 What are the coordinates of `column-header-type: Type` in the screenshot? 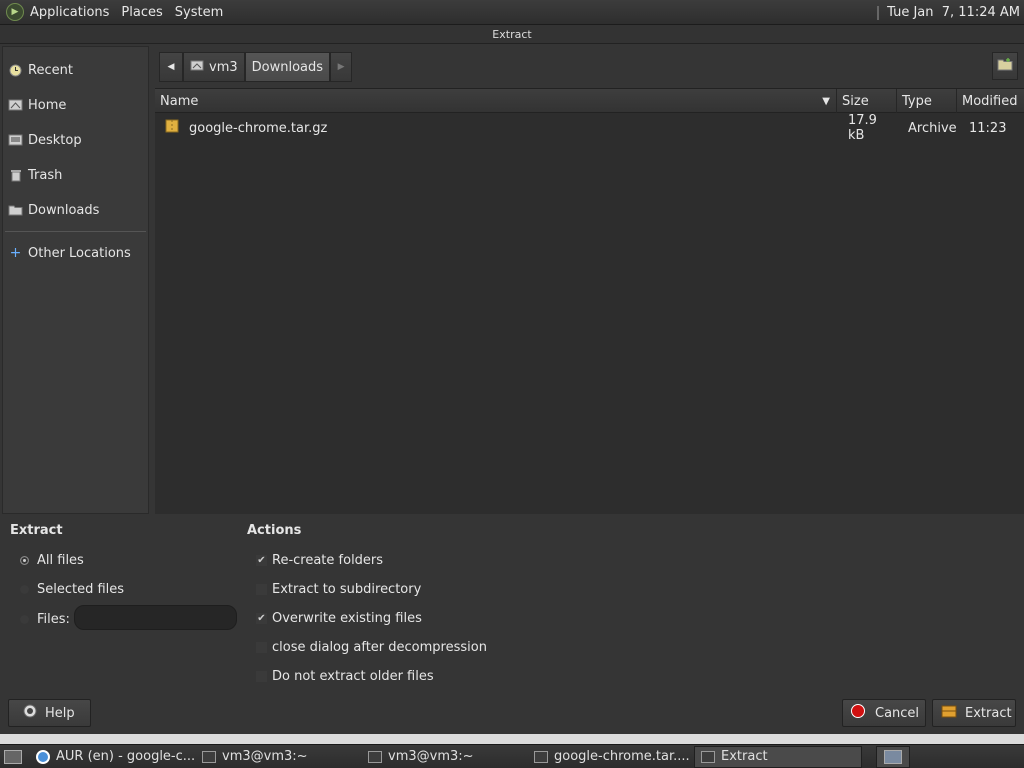 It's located at (927, 101).